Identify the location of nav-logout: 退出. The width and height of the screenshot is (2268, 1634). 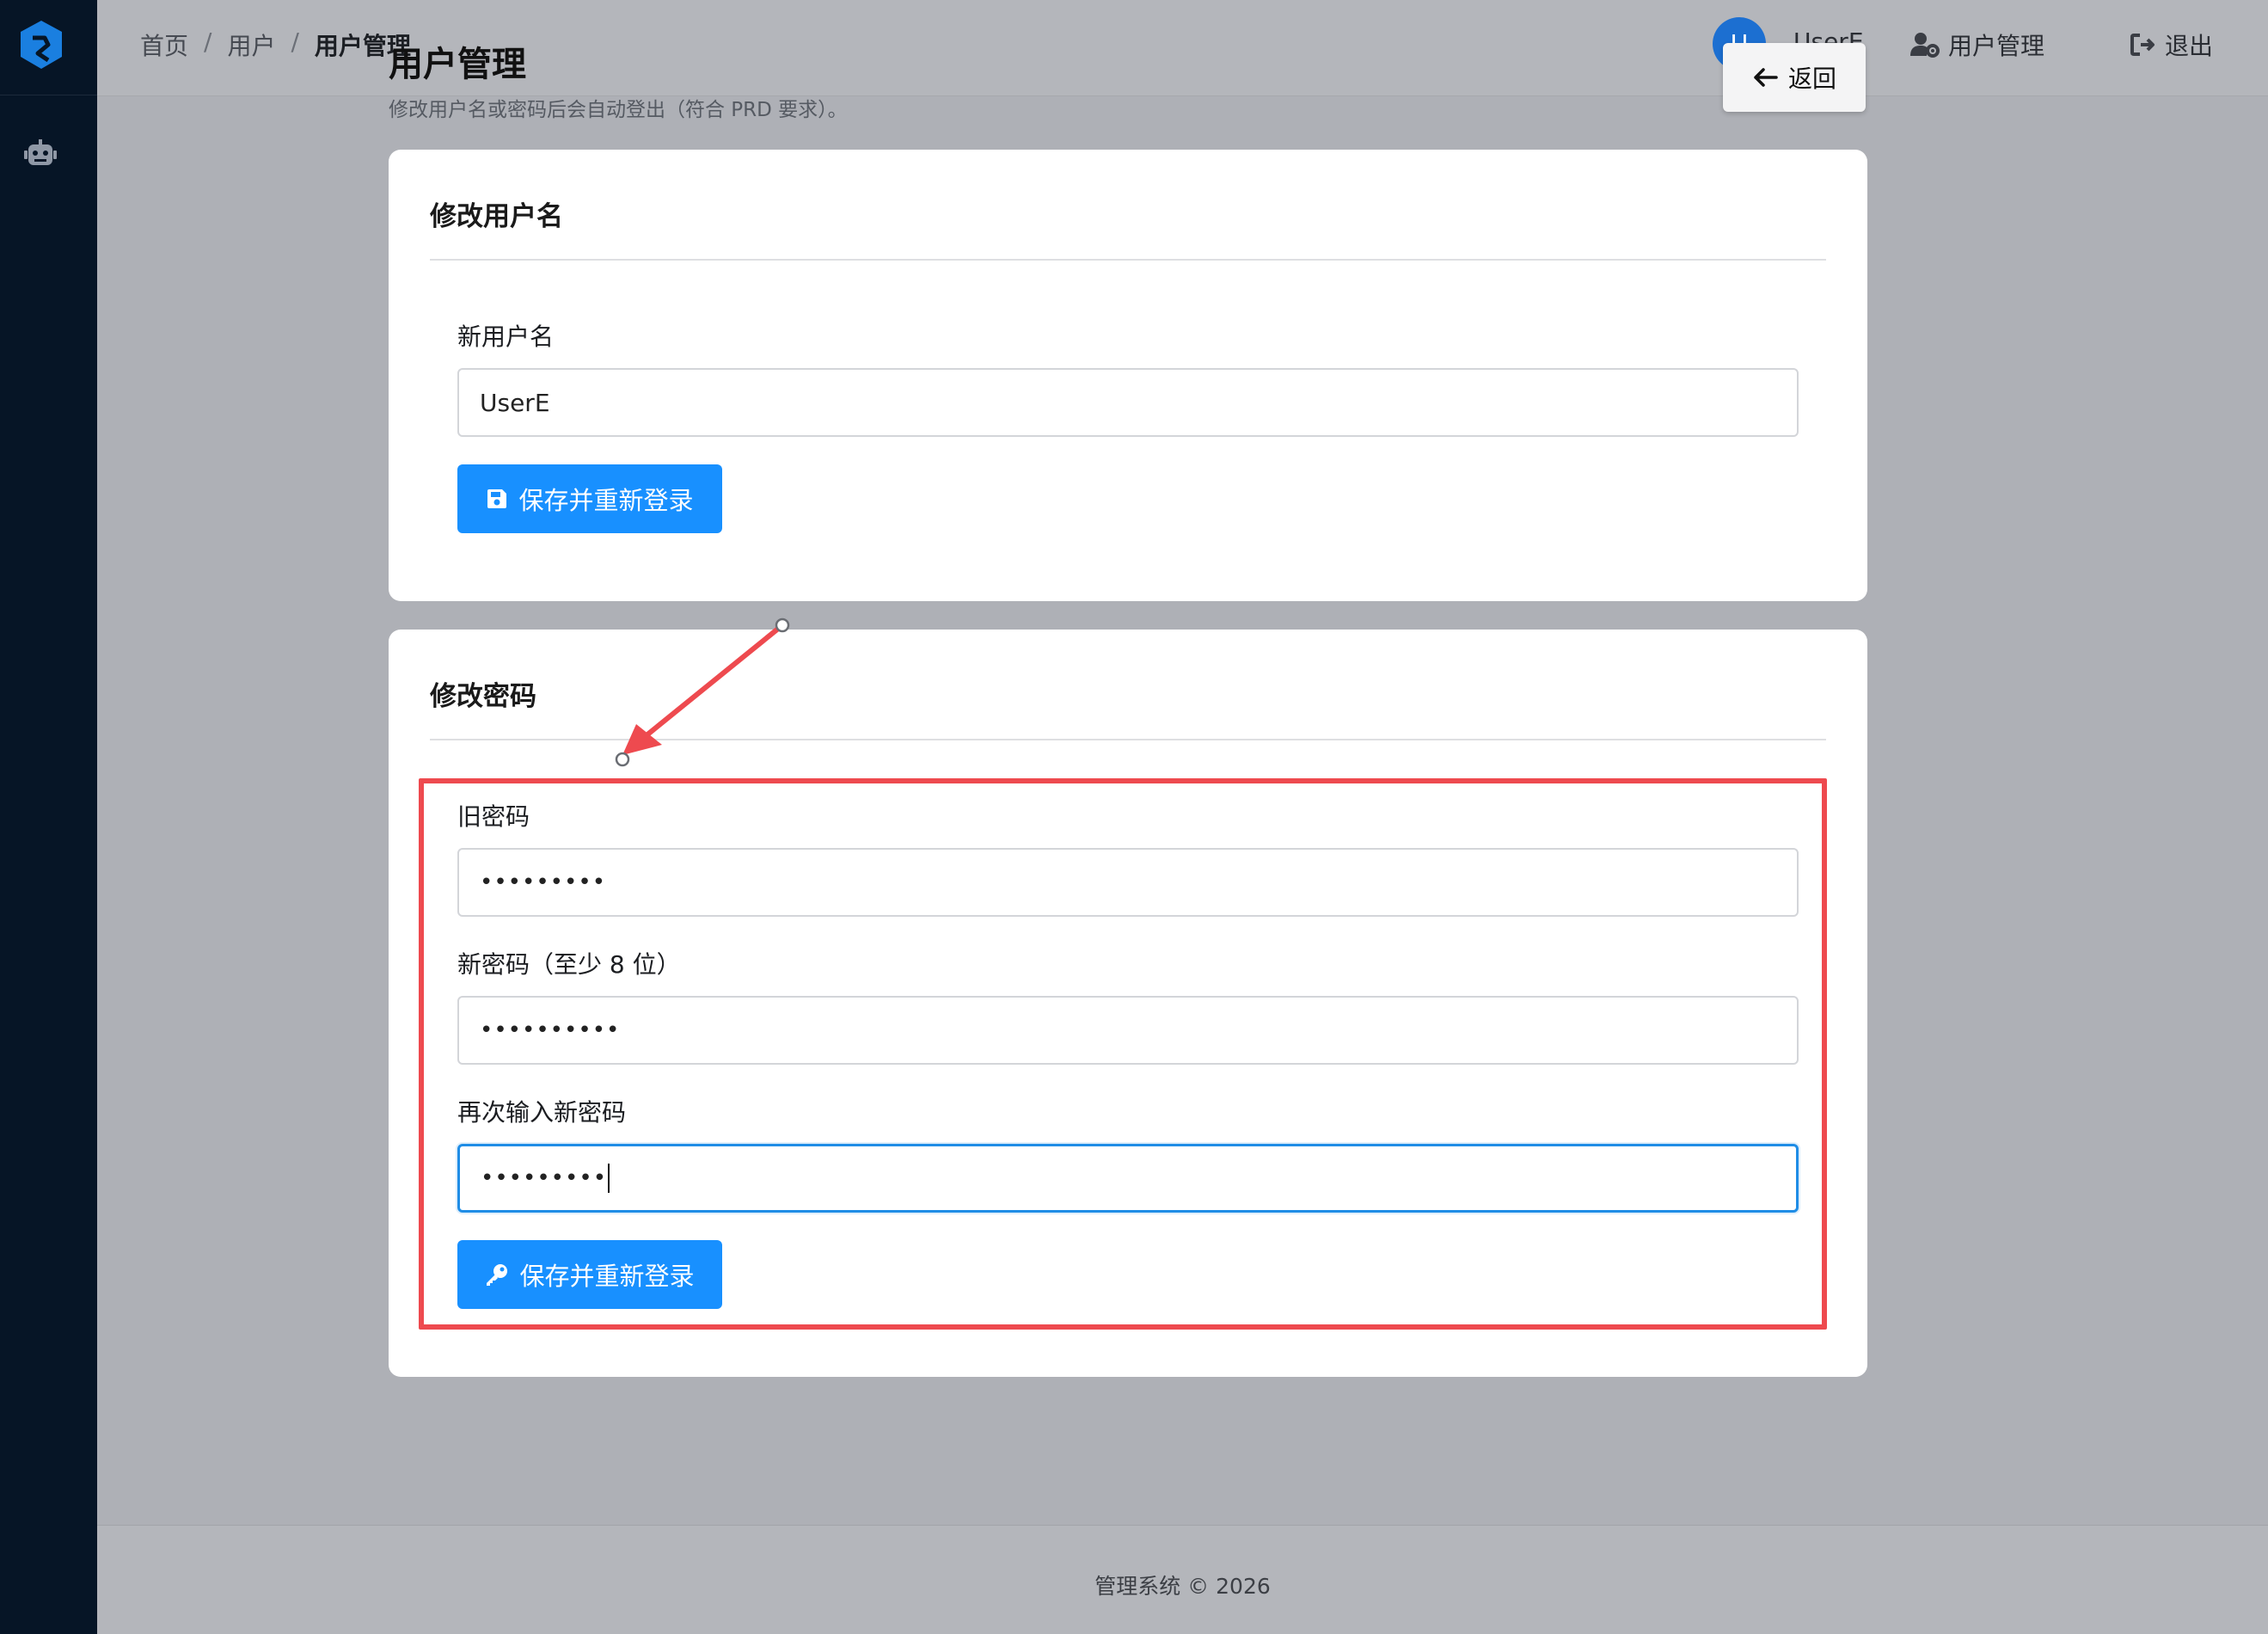
(2171, 45).